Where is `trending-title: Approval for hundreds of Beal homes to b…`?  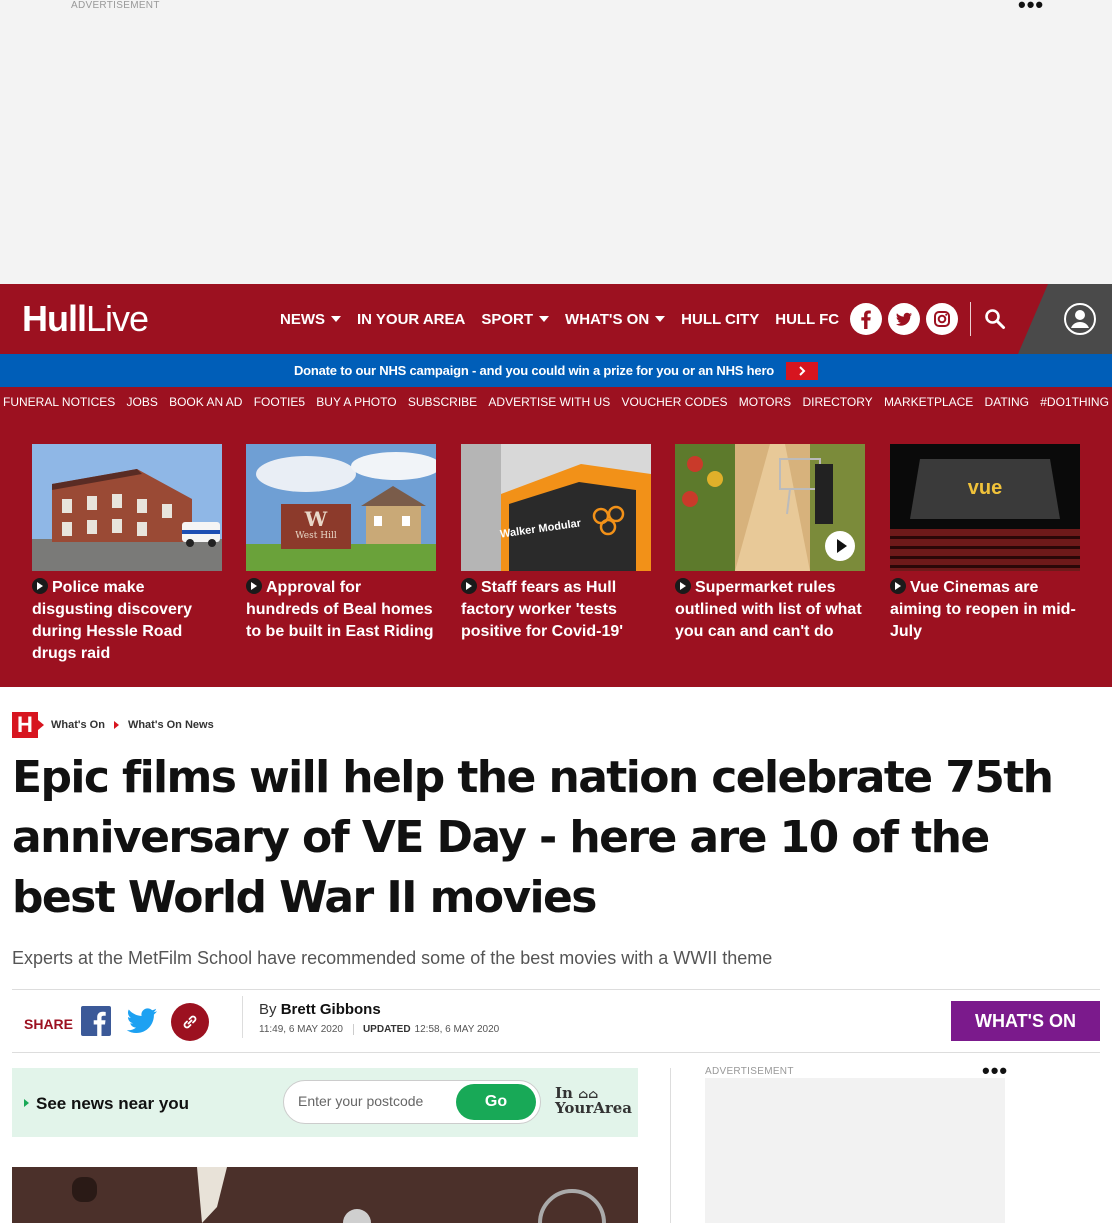
trending-title: Approval for hundreds of Beal homes to b… is located at coordinates (340, 609).